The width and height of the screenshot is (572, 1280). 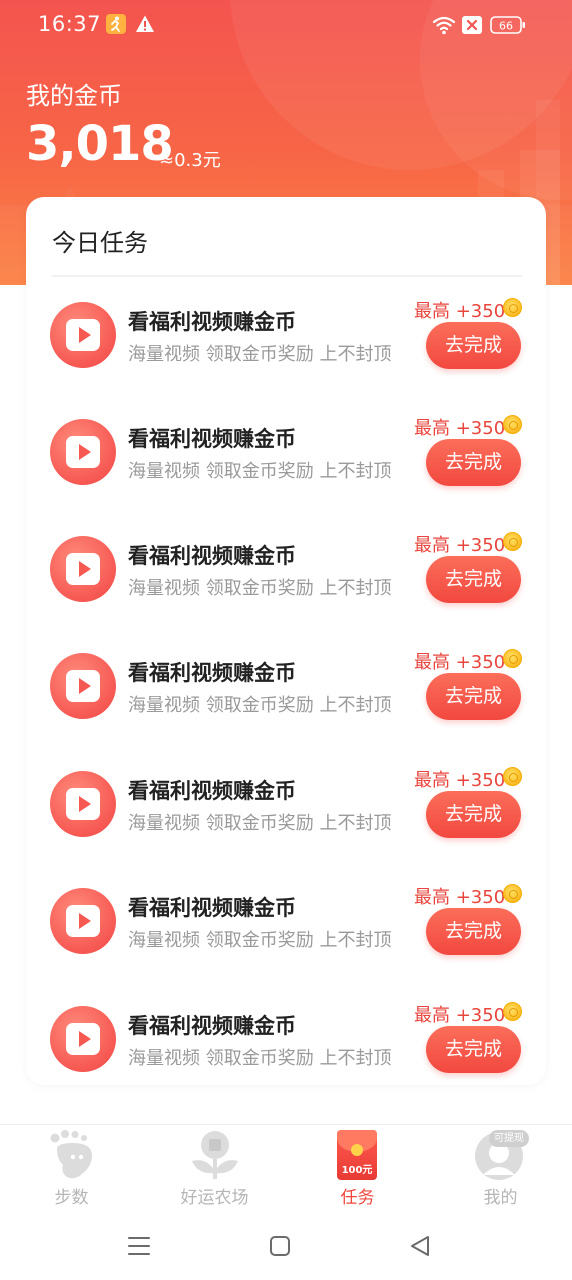 I want to click on card-title: 今日任务, so click(x=100, y=243).